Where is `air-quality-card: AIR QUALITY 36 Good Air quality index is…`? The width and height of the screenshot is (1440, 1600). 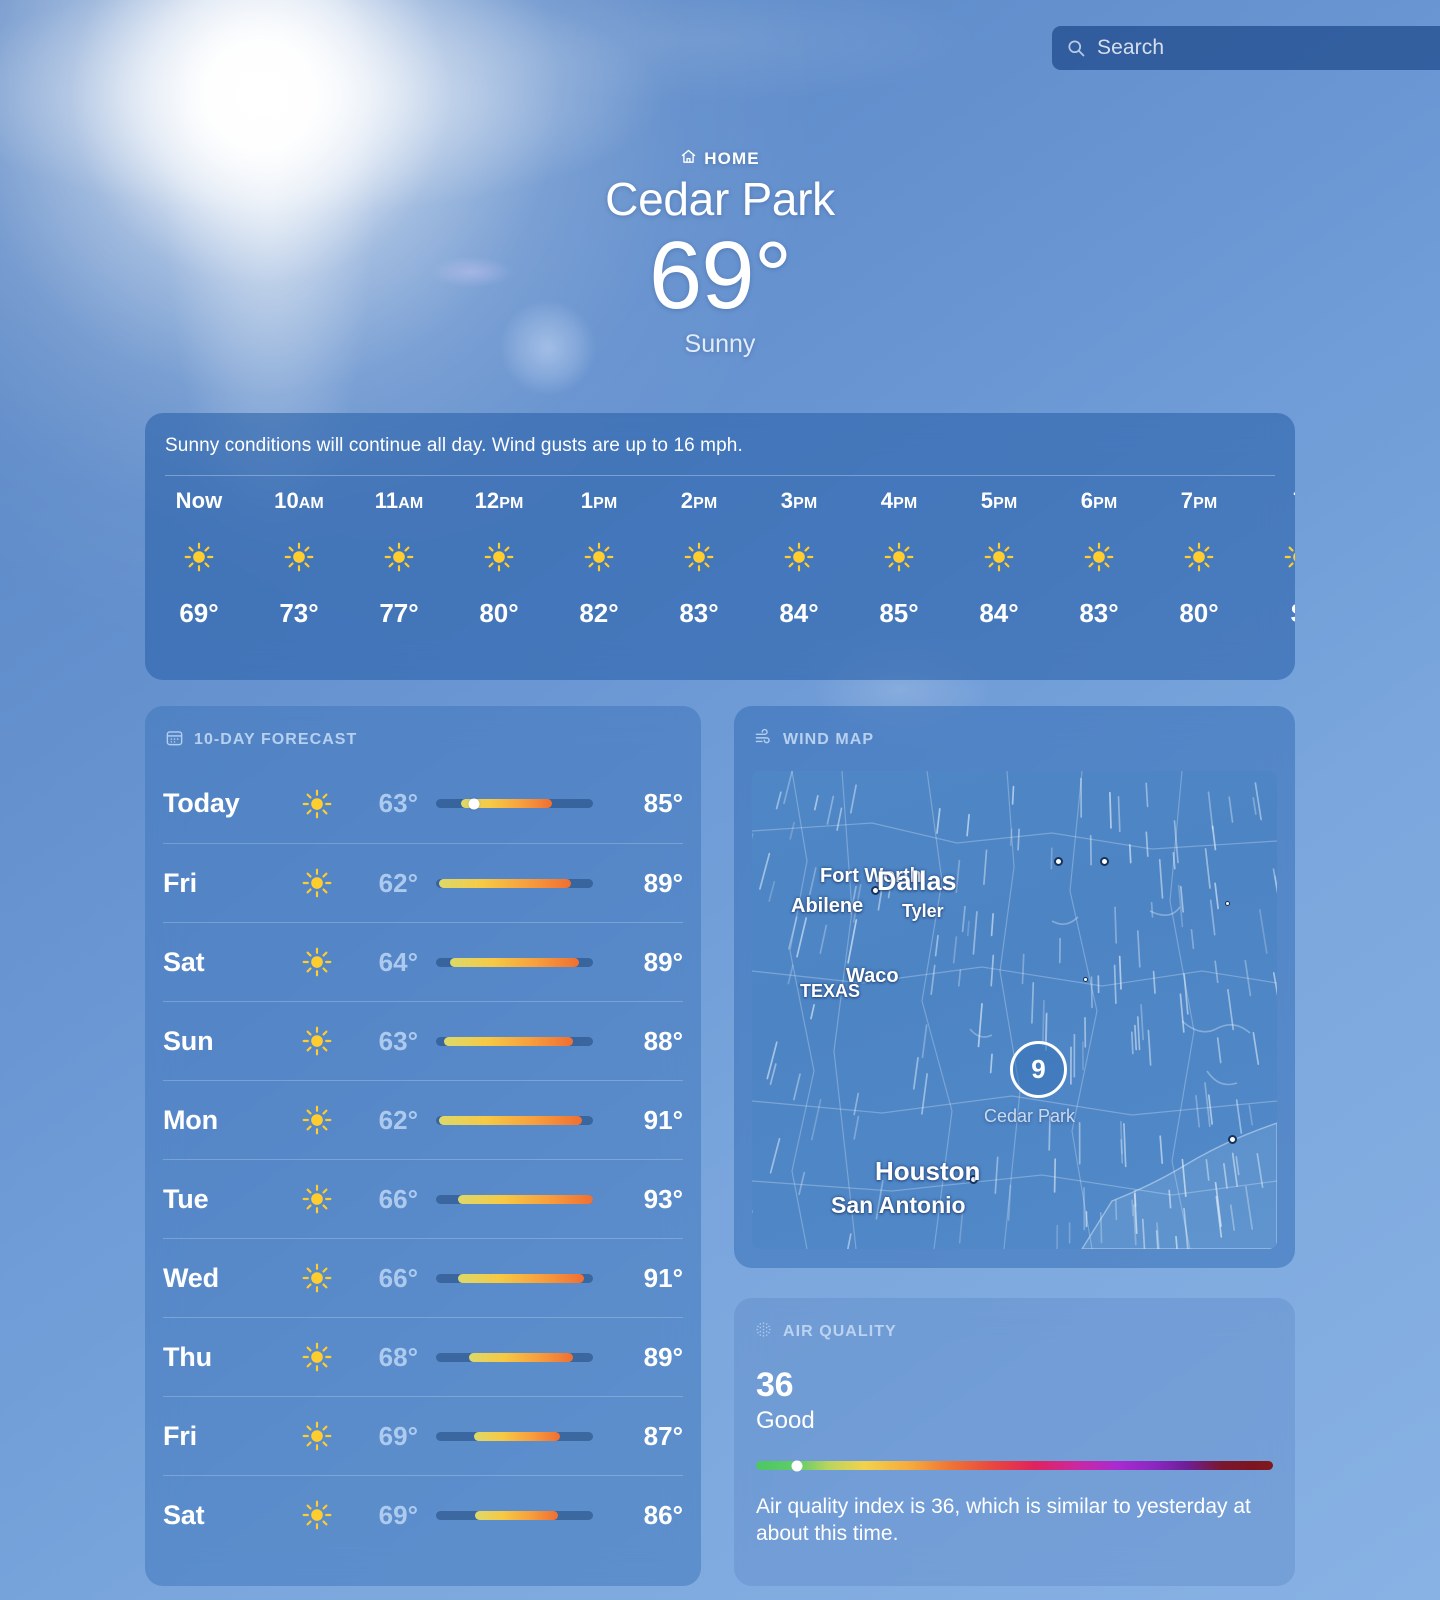
air-quality-card: AIR QUALITY 36 Good Air quality index is… is located at coordinates (1014, 1442).